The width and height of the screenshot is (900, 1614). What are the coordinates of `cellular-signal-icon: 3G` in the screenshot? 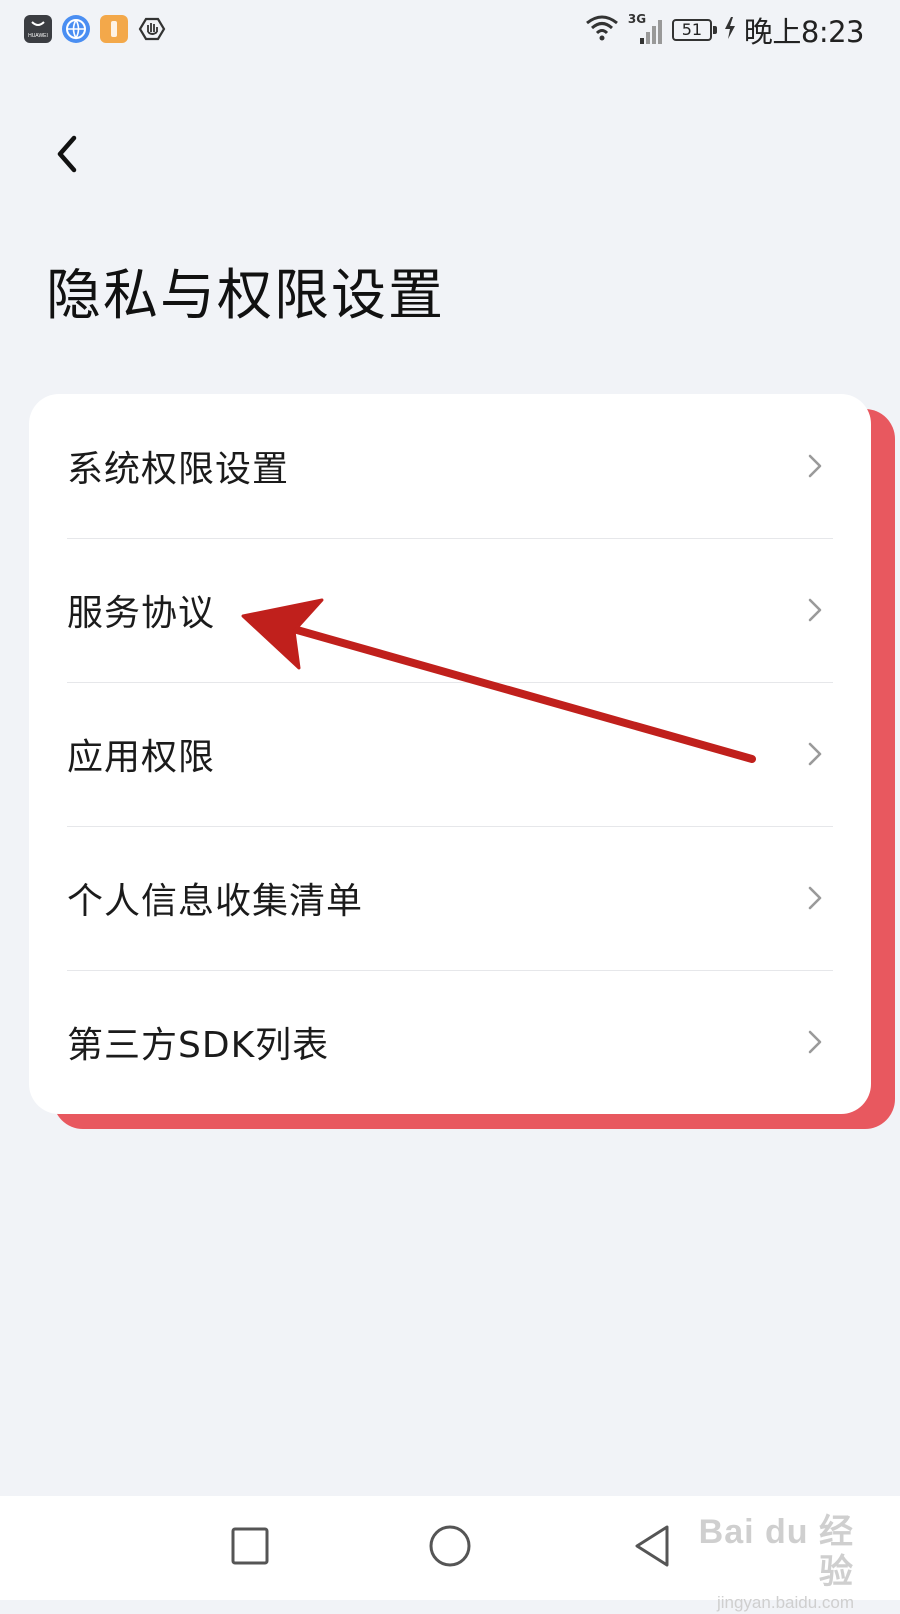 It's located at (646, 29).